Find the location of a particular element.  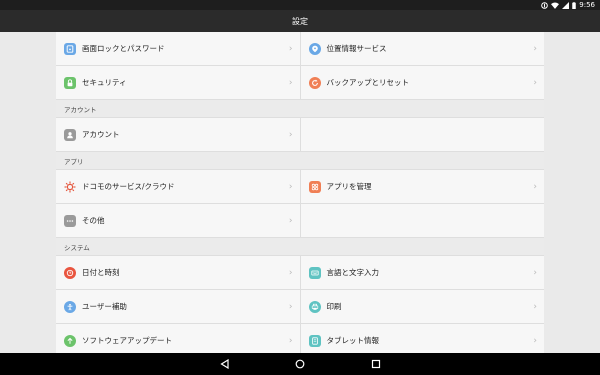

setting-print: 印刷 › is located at coordinates (422, 306).